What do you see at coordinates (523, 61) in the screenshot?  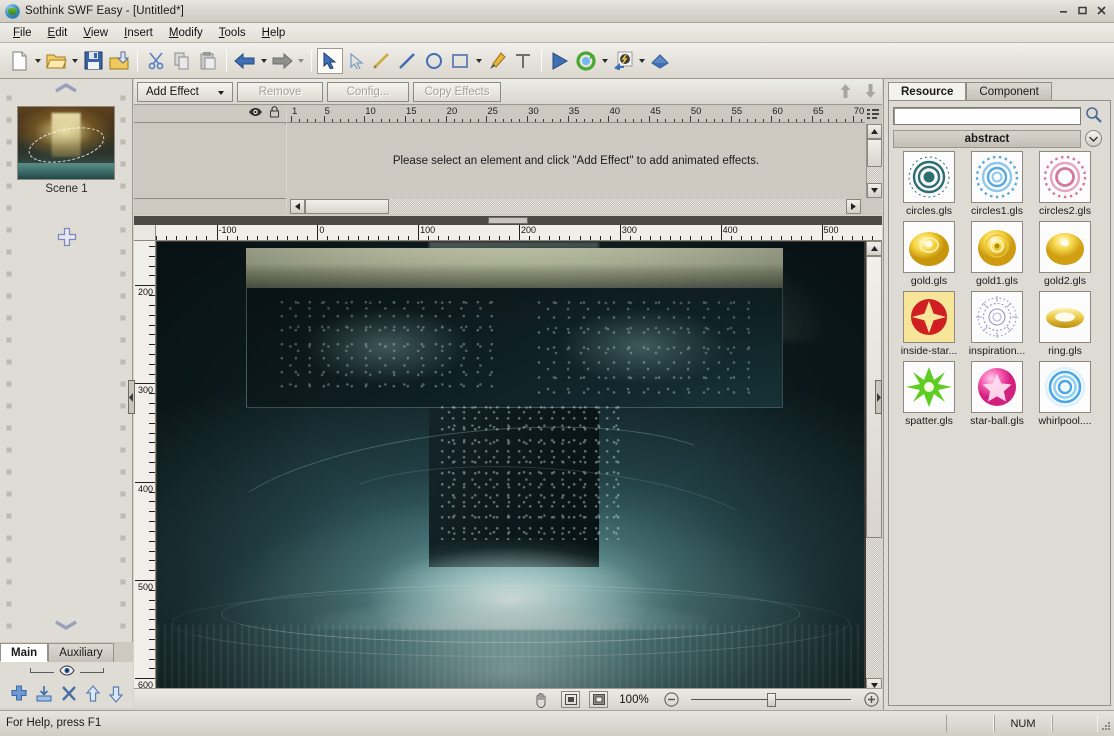 I see `text-icon` at bounding box center [523, 61].